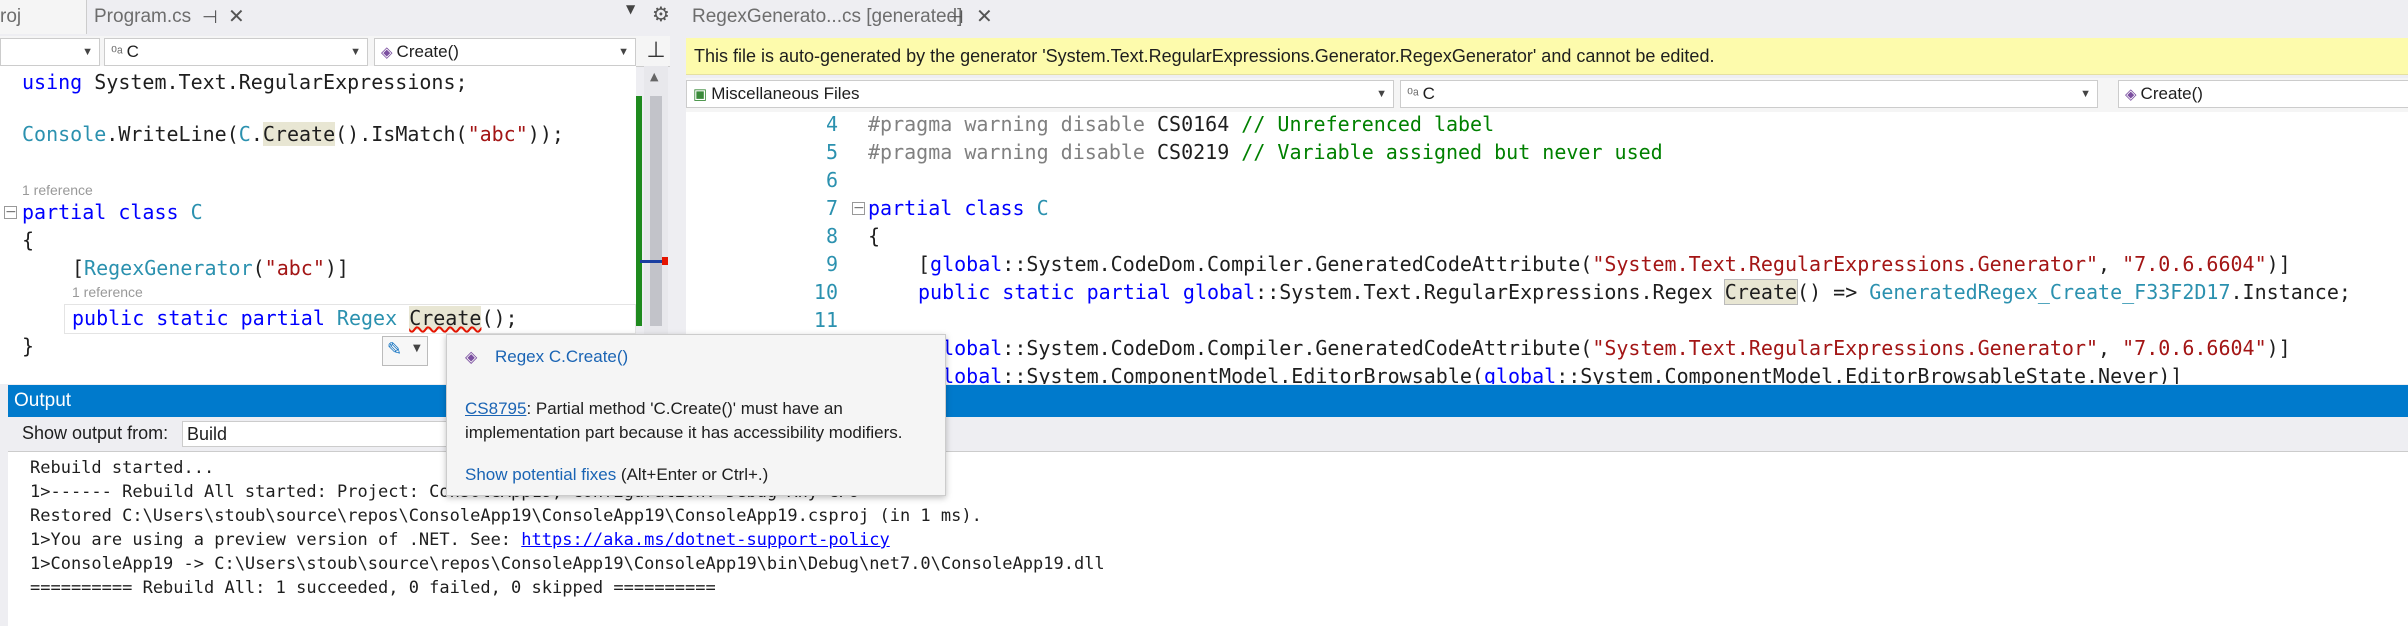 This screenshot has width=2408, height=626. What do you see at coordinates (445, 318) in the screenshot?
I see `code-token-error: Create` at bounding box center [445, 318].